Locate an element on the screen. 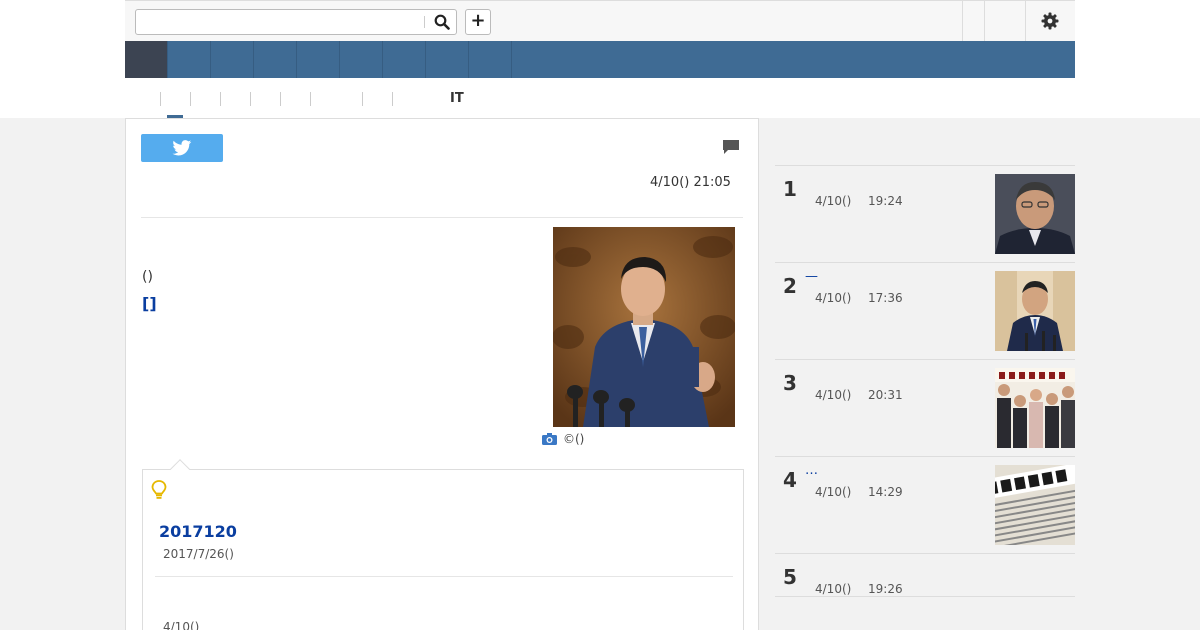 The width and height of the screenshot is (1200, 630). search-box is located at coordinates (296, 22).